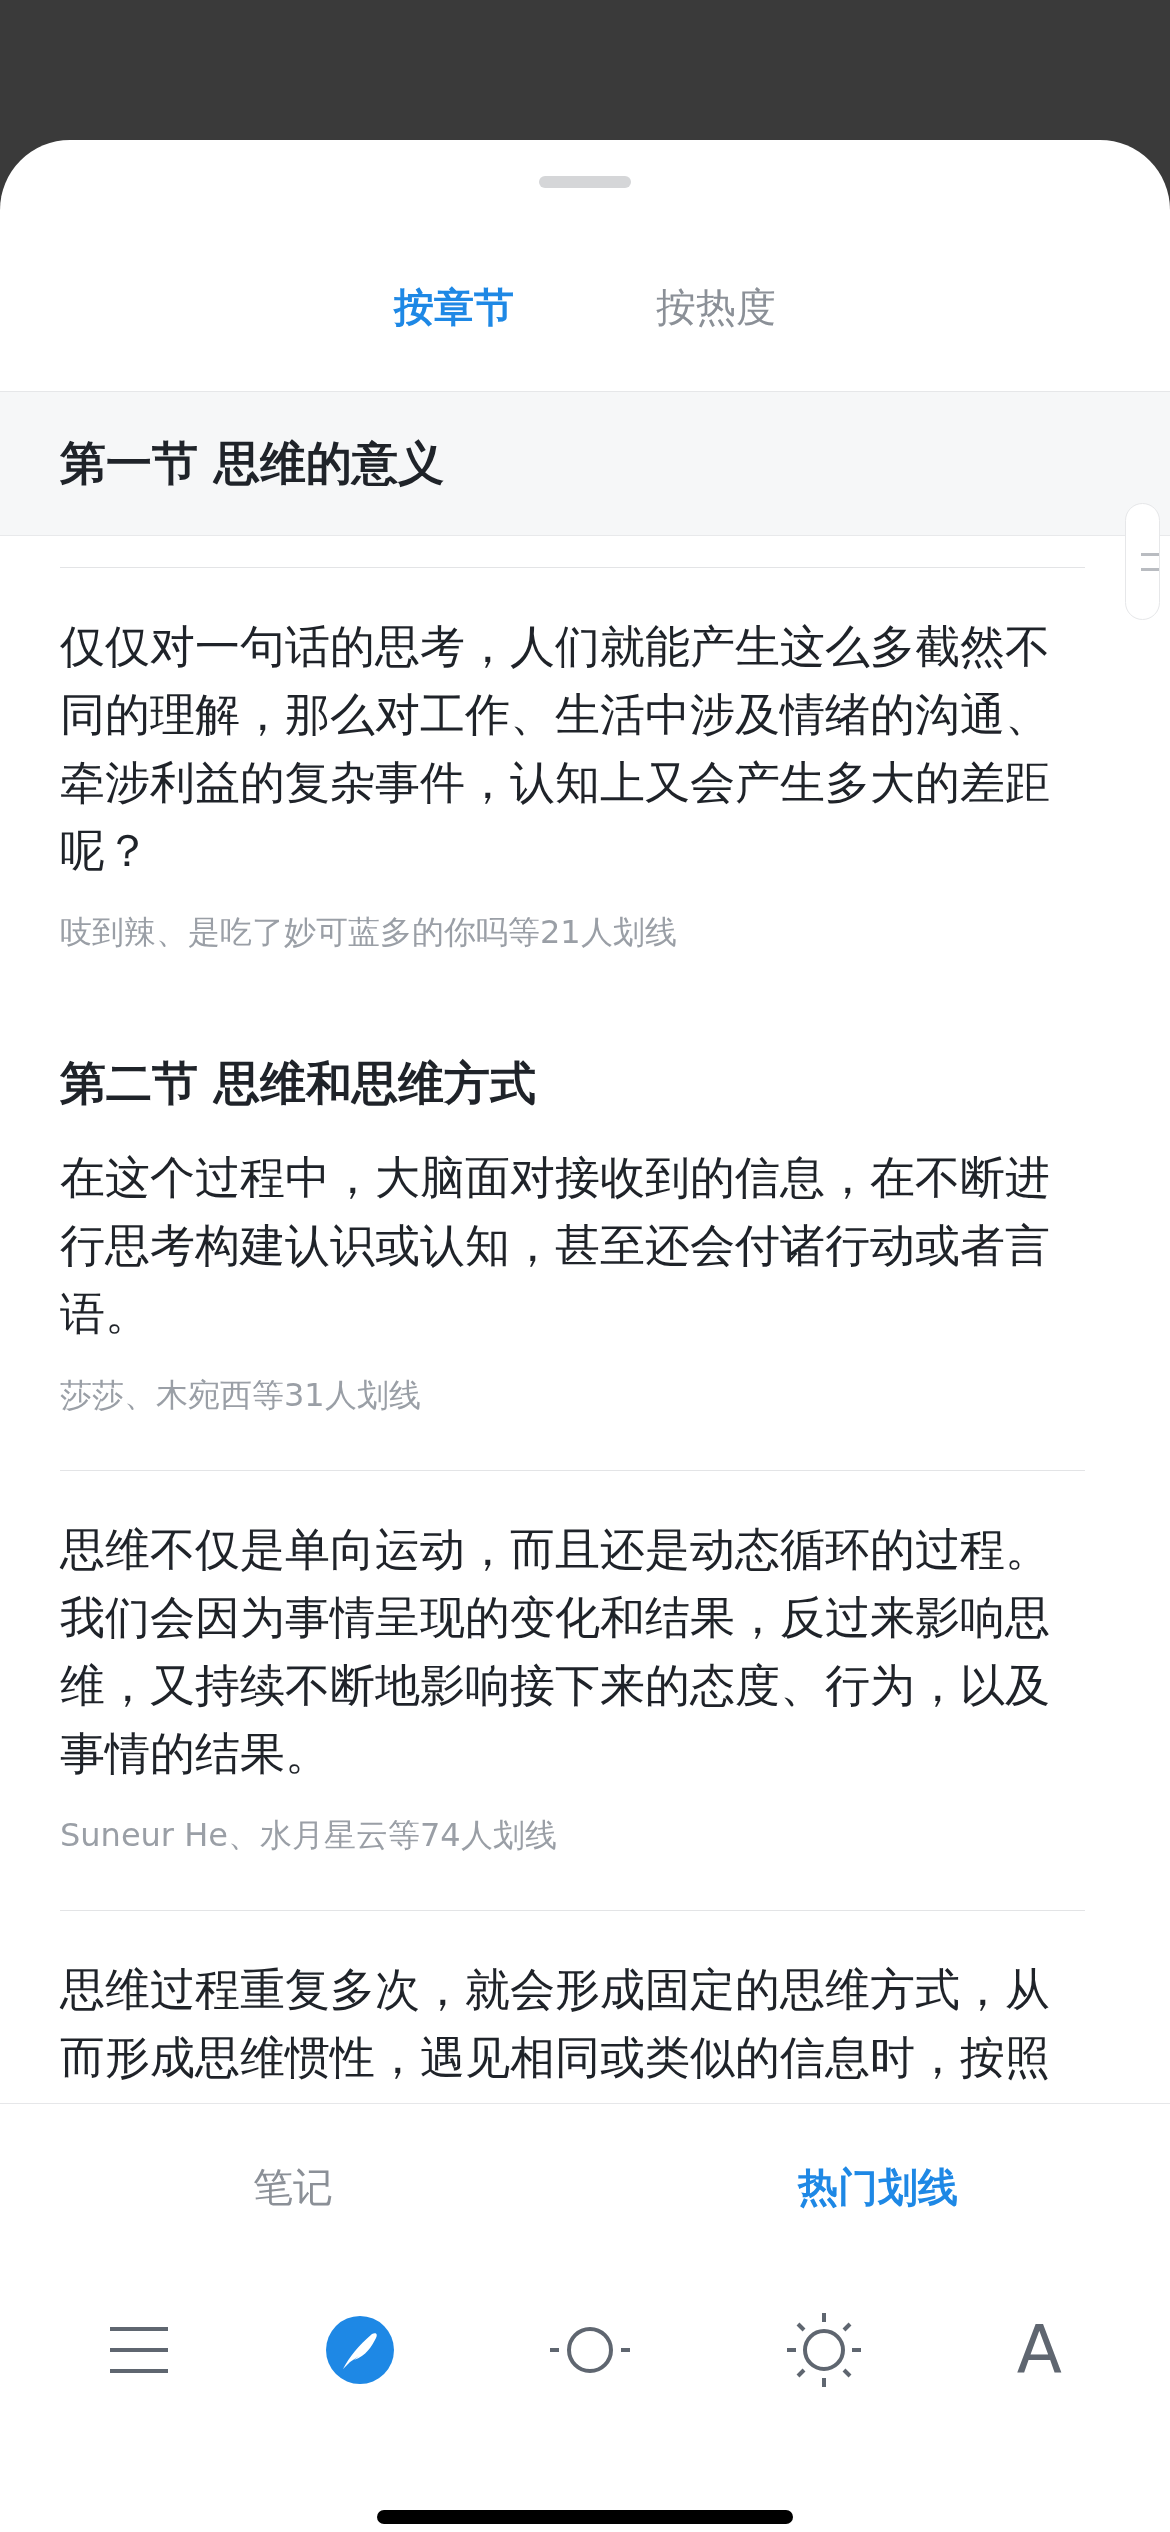  I want to click on highlight-text: 在这个过程中，大脑面对接收到的信息，在不断进行思考构建认识或认知，甚至还会付诸行动或者言语。, so click(572, 1246).